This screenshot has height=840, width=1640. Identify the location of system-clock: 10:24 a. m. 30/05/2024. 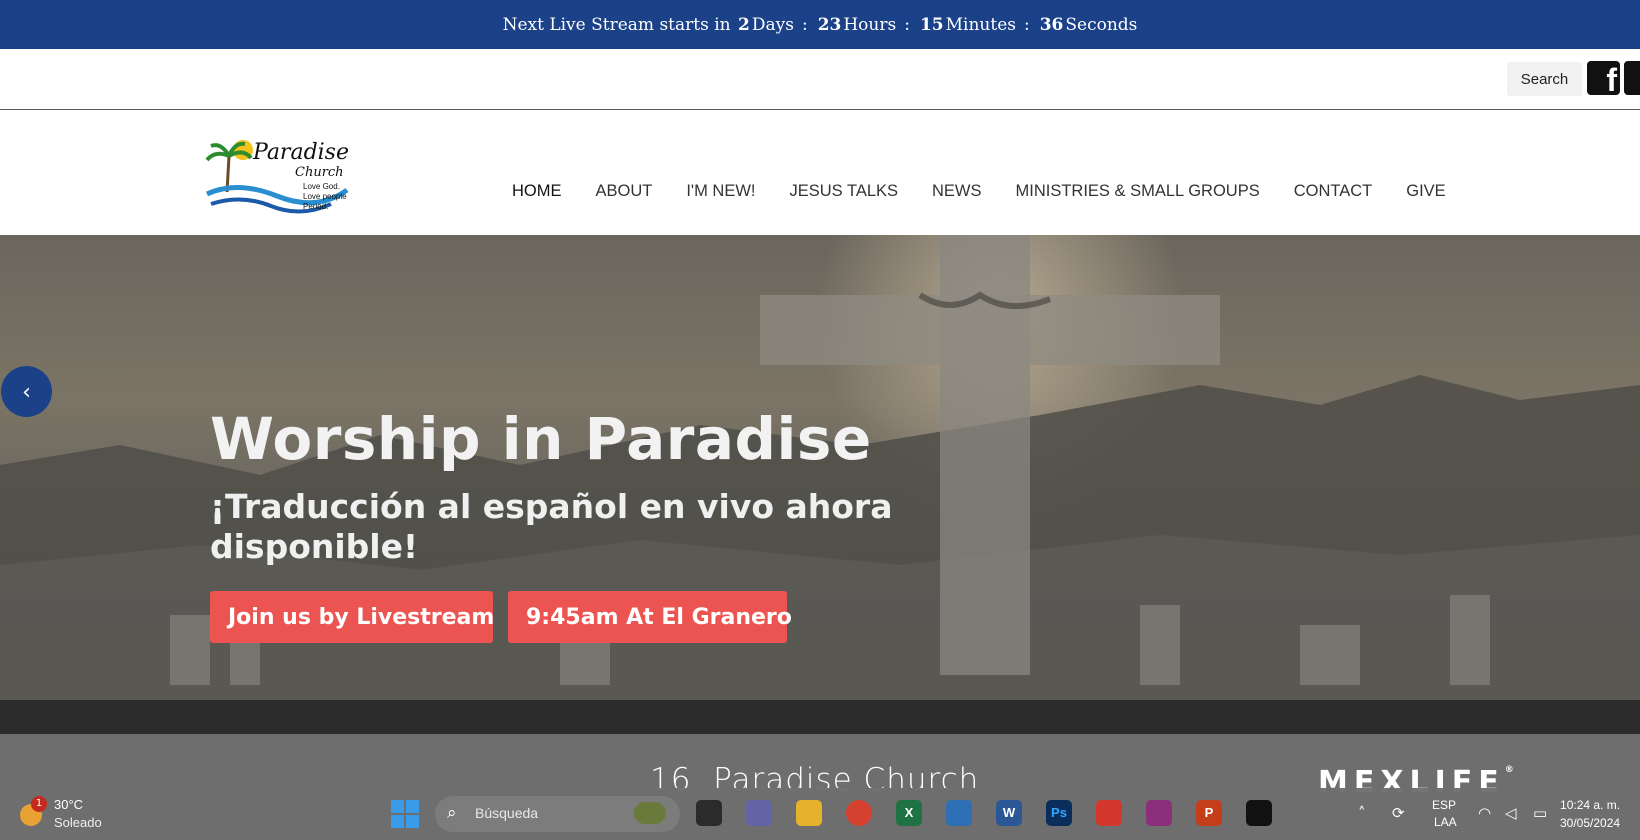
(1590, 814).